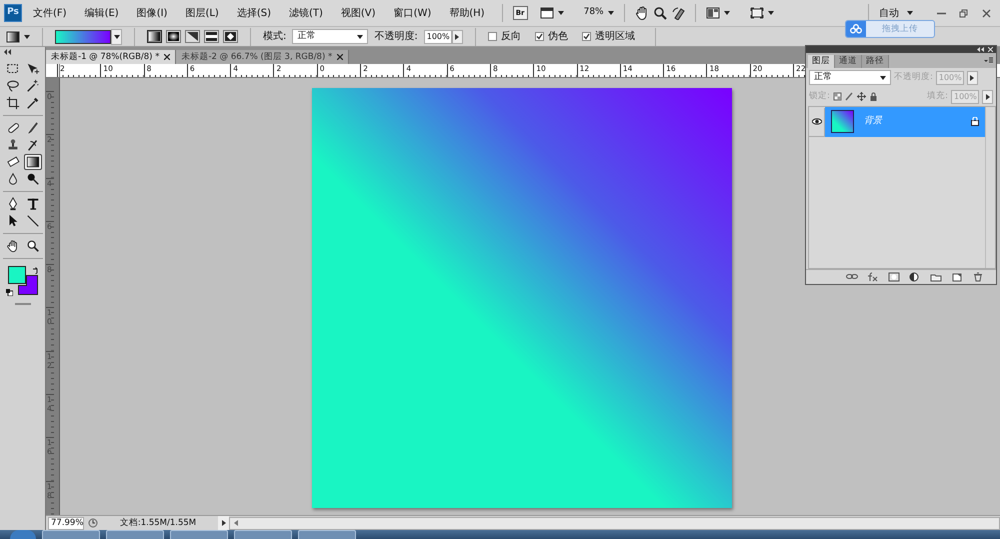 Image resolution: width=1000 pixels, height=539 pixels. Describe the element at coordinates (111, 57) in the screenshot. I see `document-tab: 未标题-1 @ 78%(RGB/8) *` at that location.